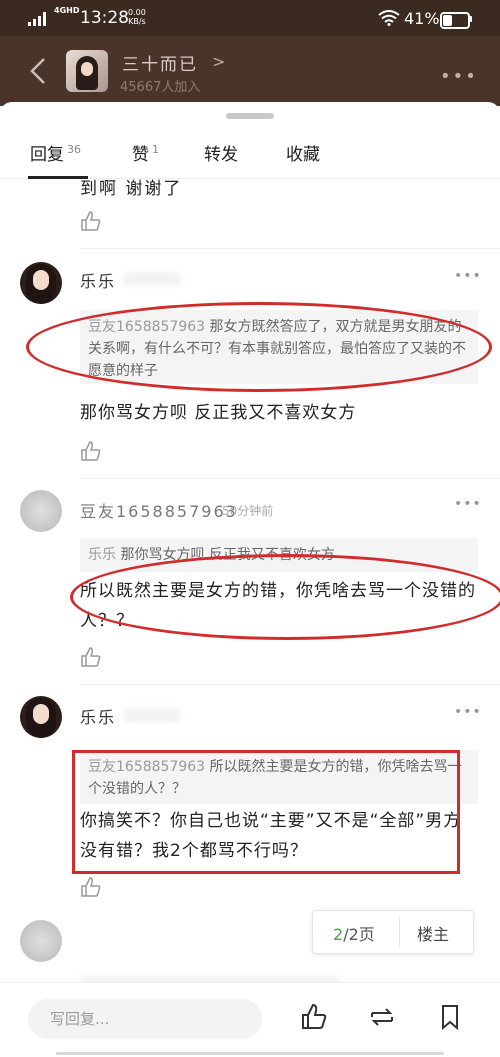  What do you see at coordinates (137, 17) in the screenshot?
I see `net-speed: 0.00 KB/s` at bounding box center [137, 17].